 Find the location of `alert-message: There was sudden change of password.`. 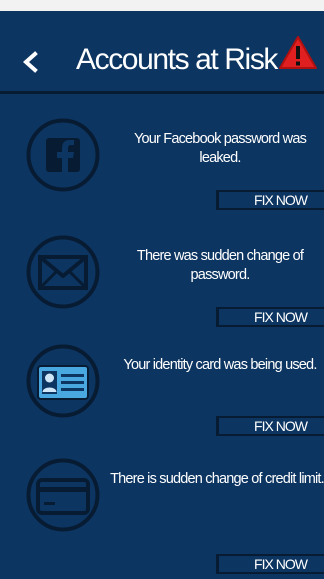

alert-message: There was sudden change of password. is located at coordinates (220, 265).